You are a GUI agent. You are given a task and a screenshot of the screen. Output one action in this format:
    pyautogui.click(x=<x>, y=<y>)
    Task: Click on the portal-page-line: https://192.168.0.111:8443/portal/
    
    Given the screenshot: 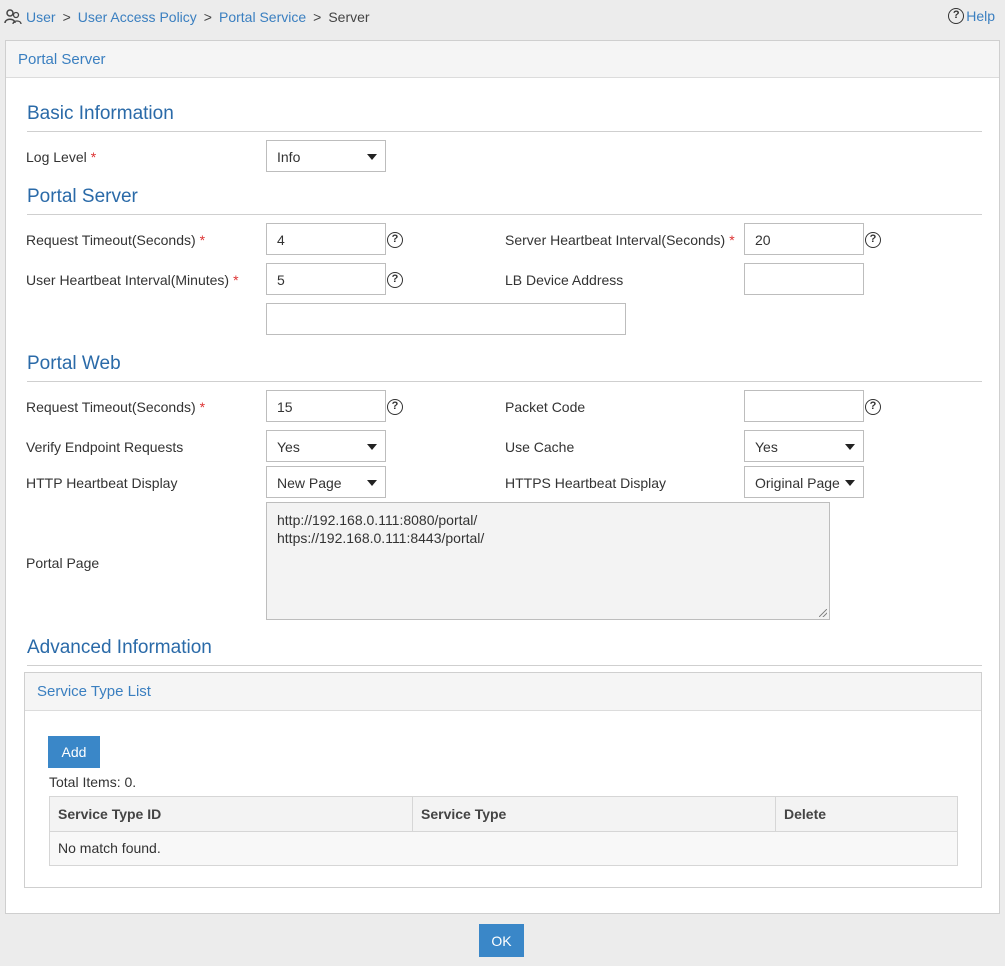 What is the action you would take?
    pyautogui.click(x=381, y=538)
    